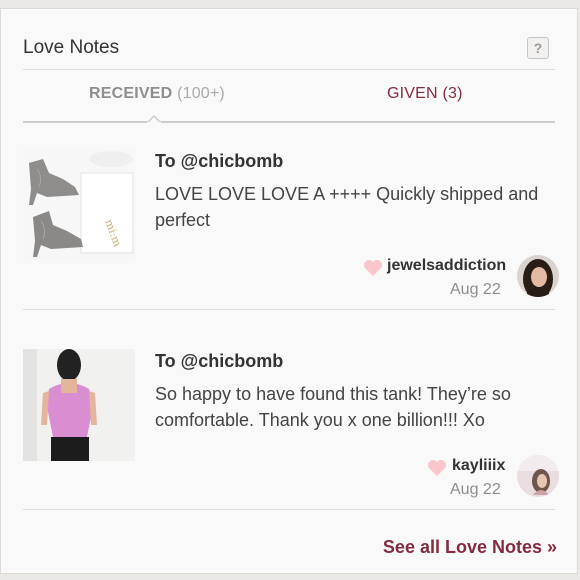 The image size is (580, 580). Describe the element at coordinates (446, 266) in the screenshot. I see `note-author: jewelsaddiction` at that location.